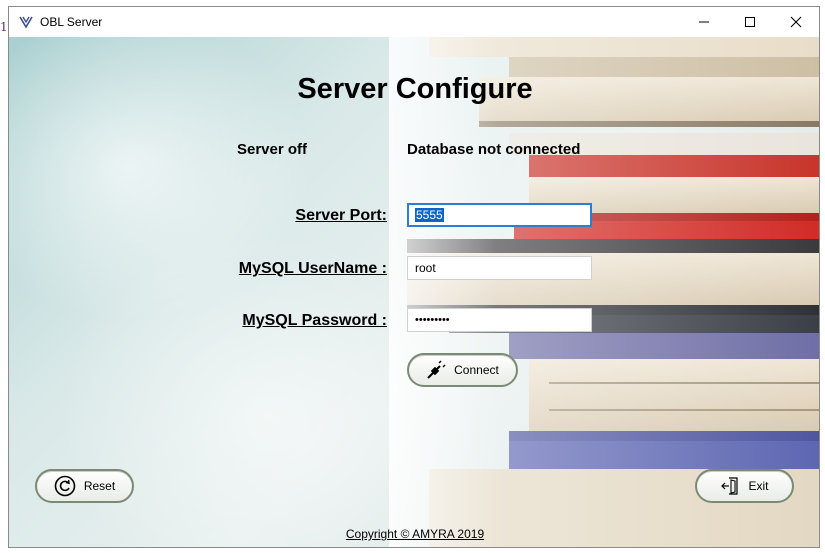  I want to click on close-icon, so click(796, 22).